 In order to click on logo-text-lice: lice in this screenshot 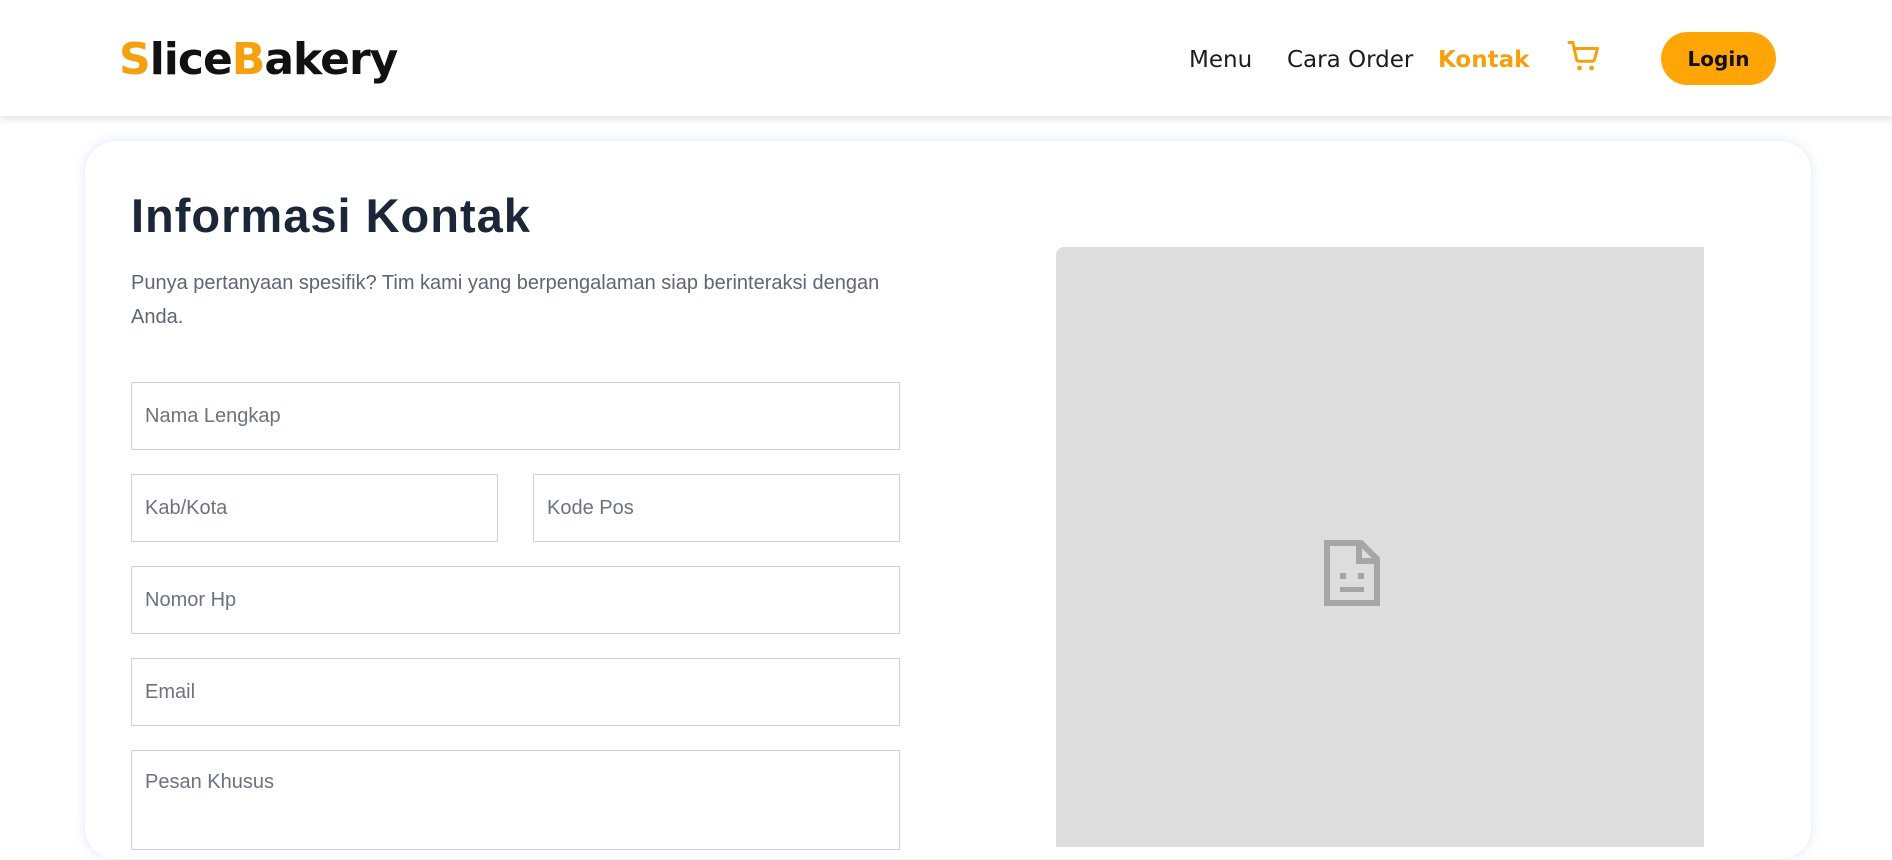, I will do `click(191, 59)`.